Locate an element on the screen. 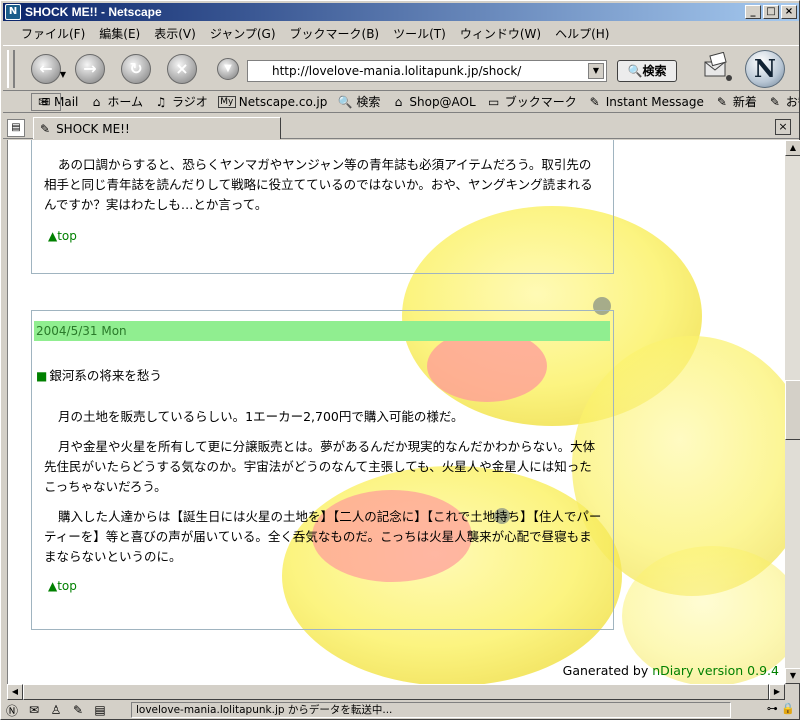  forward-button: → is located at coordinates (90, 69).